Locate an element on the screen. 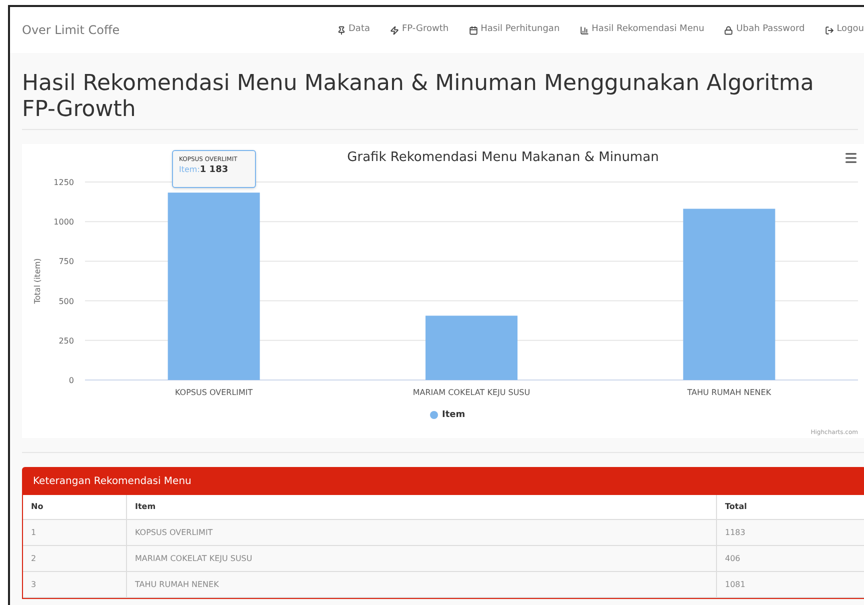 The width and height of the screenshot is (864, 605). nav-link: Ubah Password is located at coordinates (764, 30).